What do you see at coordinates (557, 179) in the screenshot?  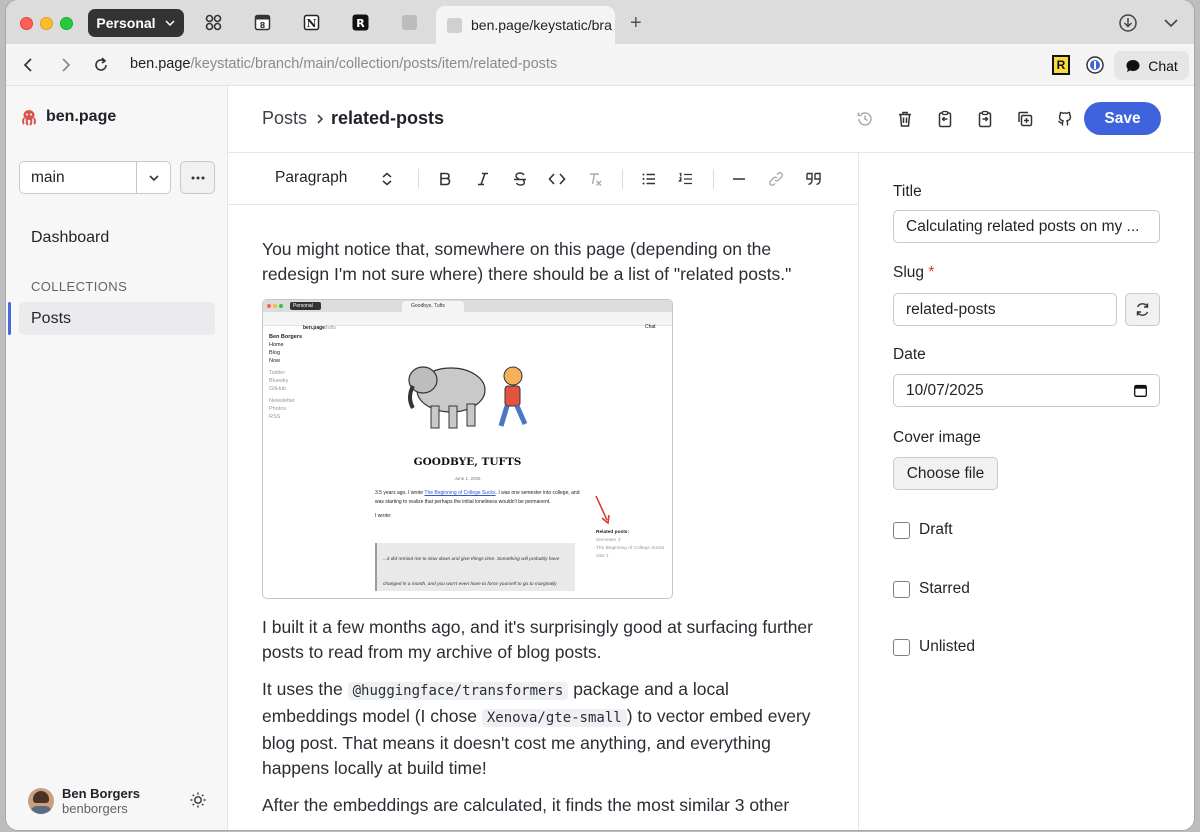 I see `code-icon` at bounding box center [557, 179].